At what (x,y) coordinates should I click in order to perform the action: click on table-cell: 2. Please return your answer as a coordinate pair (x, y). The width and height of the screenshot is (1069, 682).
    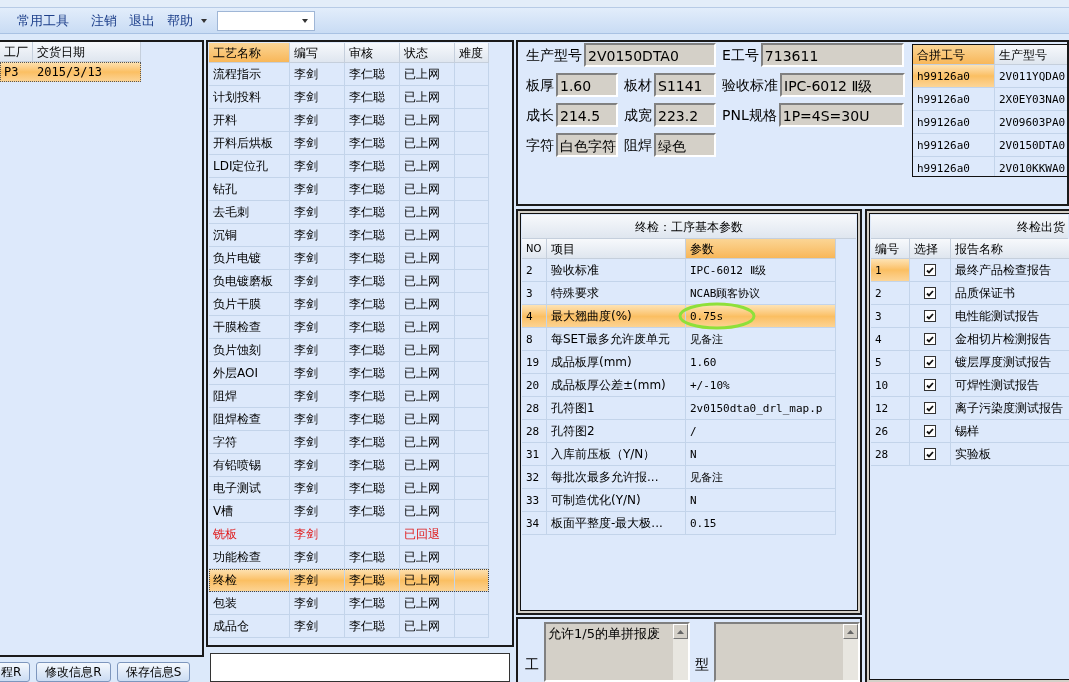
    Looking at the image, I should click on (890, 293).